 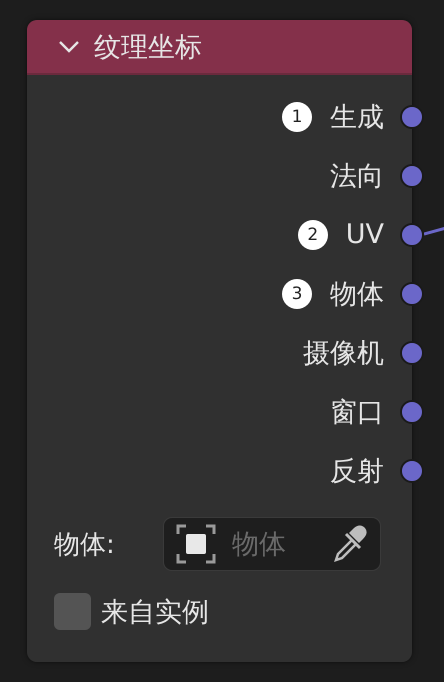 What do you see at coordinates (219, 47) in the screenshot?
I see `node-header: 纹理坐标` at bounding box center [219, 47].